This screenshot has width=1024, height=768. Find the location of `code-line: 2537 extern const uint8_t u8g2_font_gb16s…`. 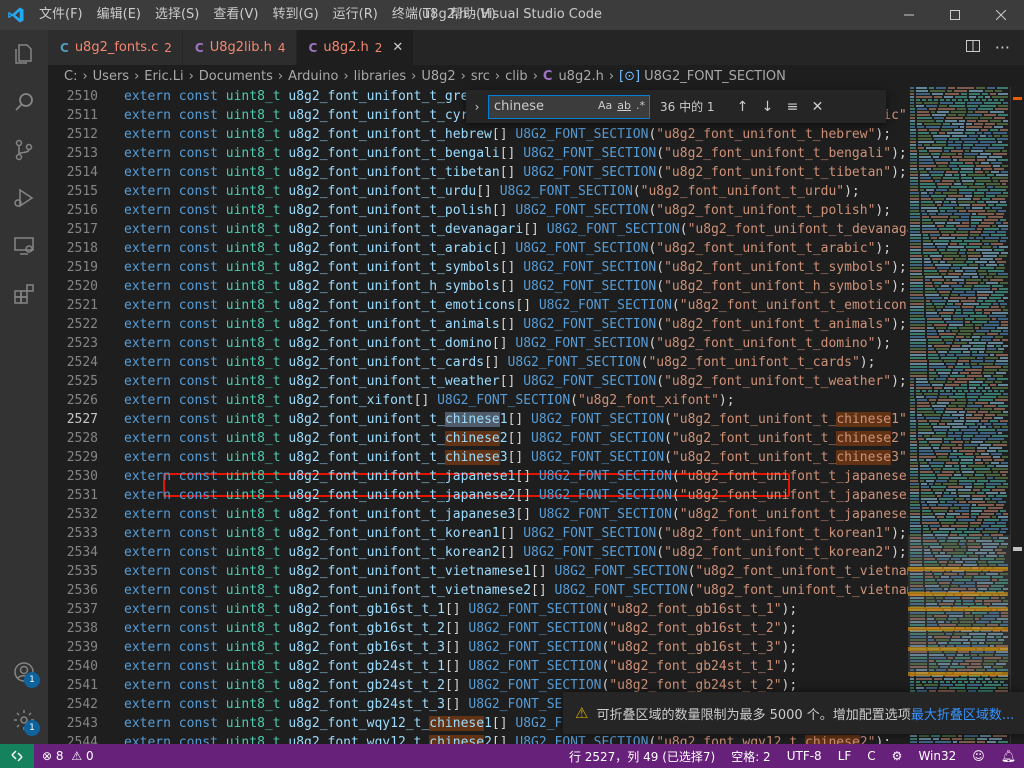

code-line: 2537 extern const uint8_t u8g2_font_gb16s… is located at coordinates (478, 609).